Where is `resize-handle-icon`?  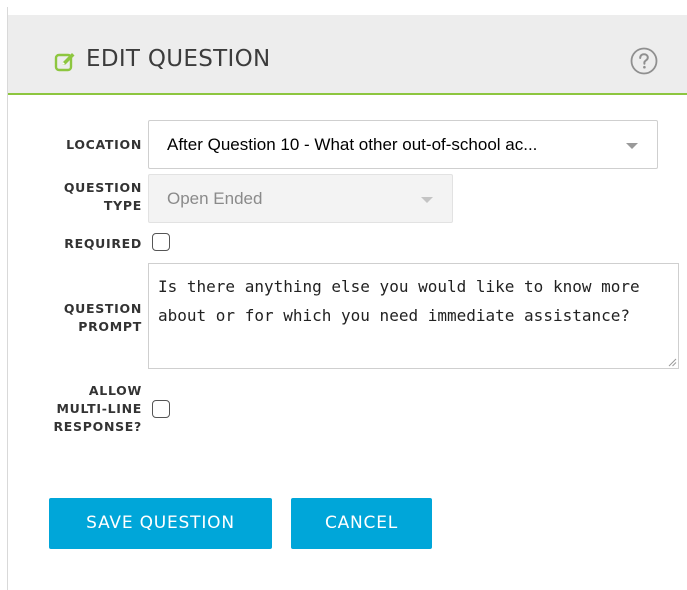 resize-handle-icon is located at coordinates (672, 362).